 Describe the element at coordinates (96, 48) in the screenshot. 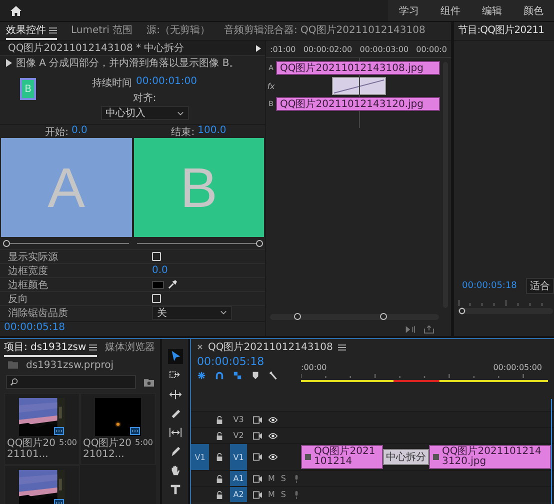

I see `clip-effect-name: QQ图片20211012143108 * 中心拆分` at that location.